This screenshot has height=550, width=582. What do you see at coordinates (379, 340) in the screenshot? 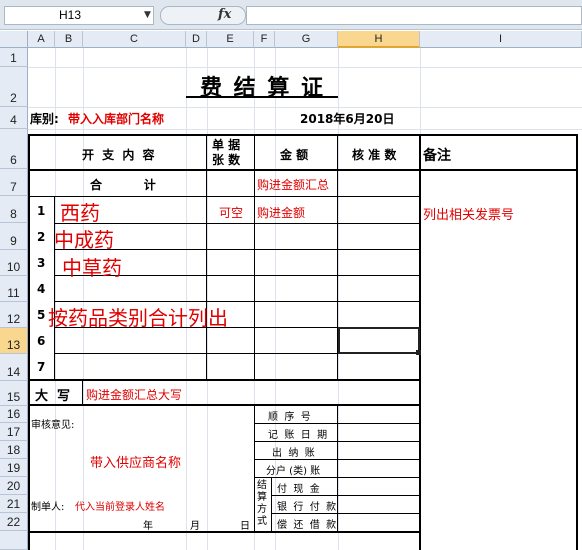
I see `selected-cell` at bounding box center [379, 340].